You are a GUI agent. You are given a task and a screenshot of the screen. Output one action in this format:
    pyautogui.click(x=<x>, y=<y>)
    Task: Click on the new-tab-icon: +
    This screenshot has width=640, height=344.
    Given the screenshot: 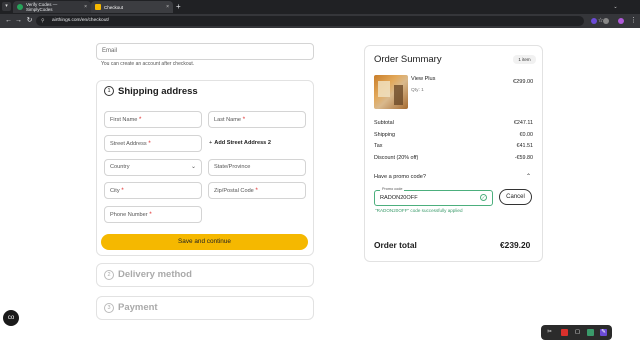 What is the action you would take?
    pyautogui.click(x=178, y=7)
    